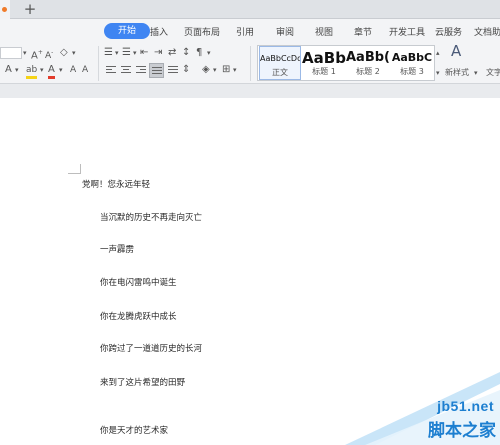 The height and width of the screenshot is (445, 500). Describe the element at coordinates (142, 382) in the screenshot. I see `doc-line: 来到了这片希望的田野` at that location.